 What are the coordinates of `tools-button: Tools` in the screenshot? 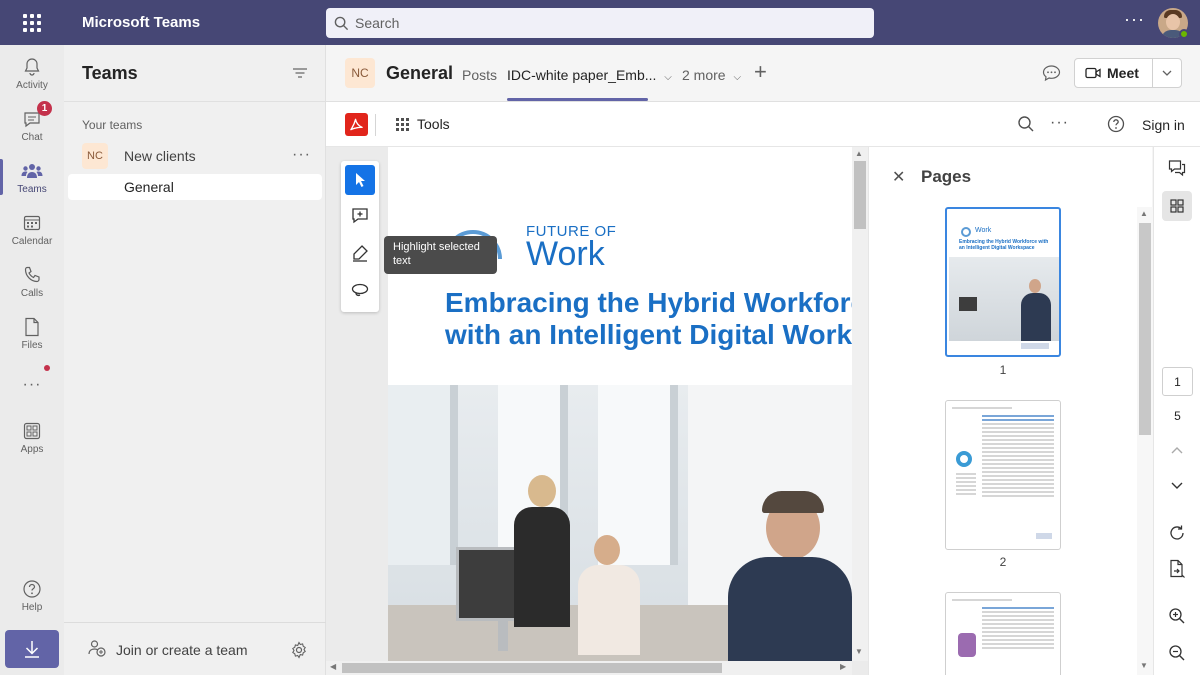 It's located at (423, 124).